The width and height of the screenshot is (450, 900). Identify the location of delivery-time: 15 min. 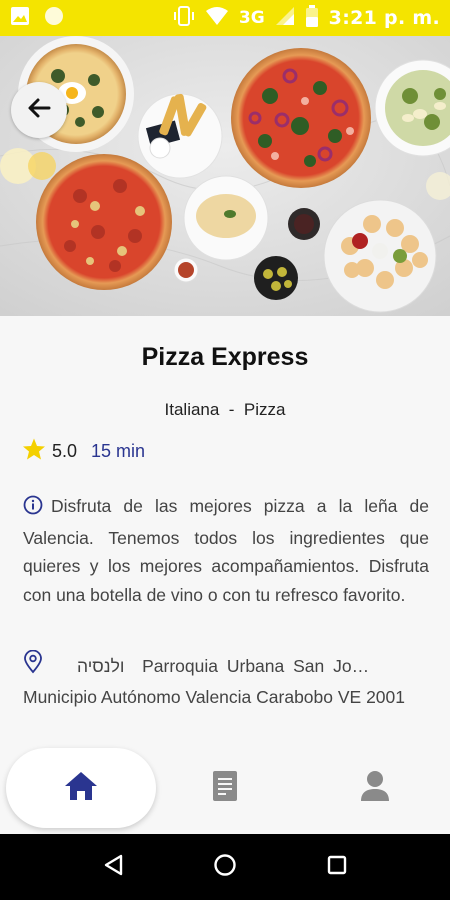
(118, 451).